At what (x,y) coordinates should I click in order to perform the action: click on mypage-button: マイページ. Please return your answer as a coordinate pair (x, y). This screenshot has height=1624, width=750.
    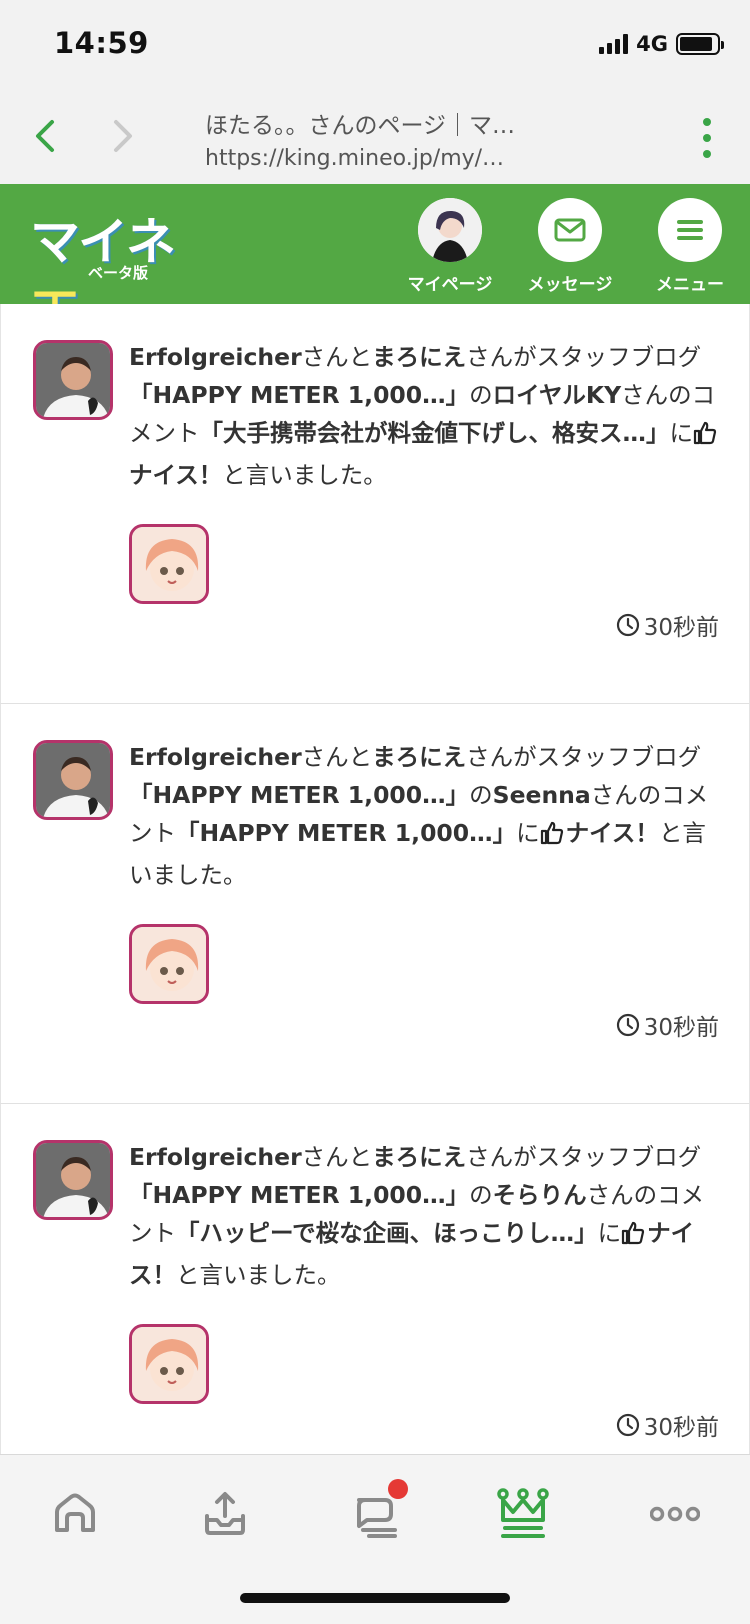
    Looking at the image, I should click on (450, 246).